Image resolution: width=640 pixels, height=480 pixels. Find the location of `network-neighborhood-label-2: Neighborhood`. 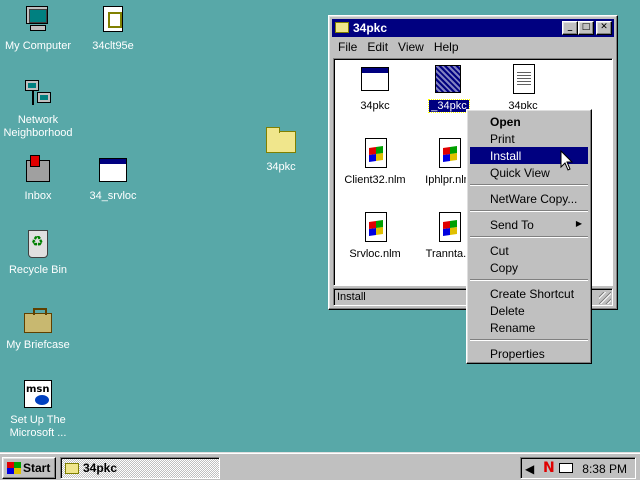

network-neighborhood-label-2: Neighborhood is located at coordinates (38, 133).